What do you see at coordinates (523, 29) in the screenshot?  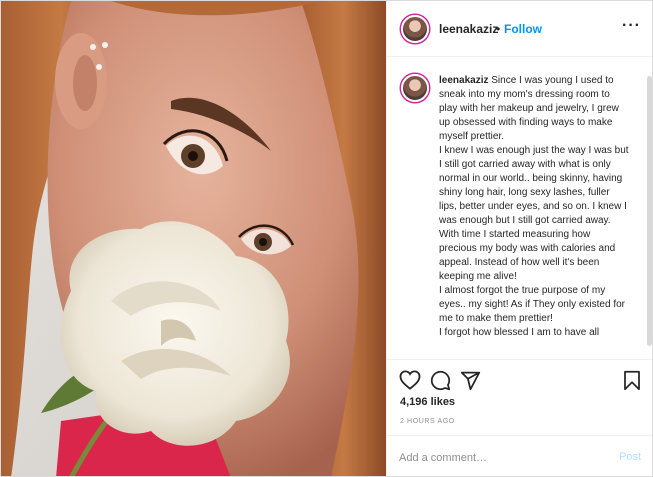 I see `follow-button: Follow` at bounding box center [523, 29].